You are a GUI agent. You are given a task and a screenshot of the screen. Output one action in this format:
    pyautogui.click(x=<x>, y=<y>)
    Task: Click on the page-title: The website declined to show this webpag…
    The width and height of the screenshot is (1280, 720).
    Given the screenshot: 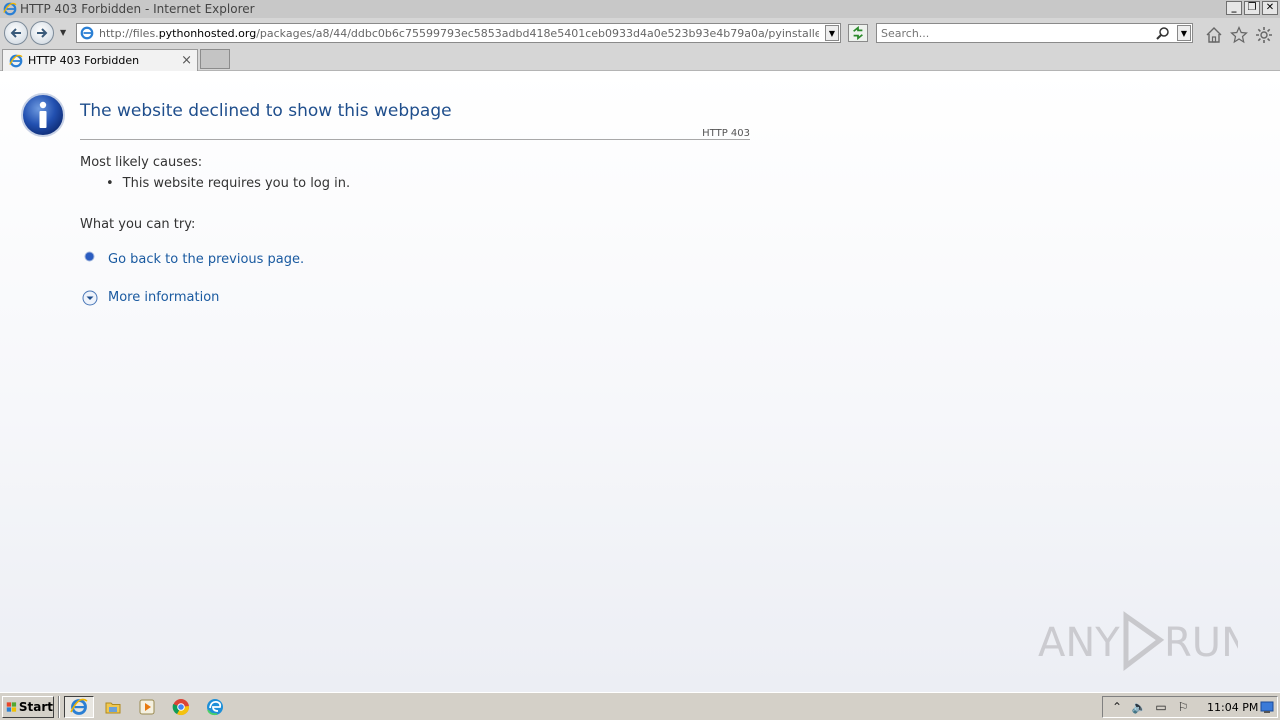 What is the action you would take?
    pyautogui.click(x=266, y=111)
    